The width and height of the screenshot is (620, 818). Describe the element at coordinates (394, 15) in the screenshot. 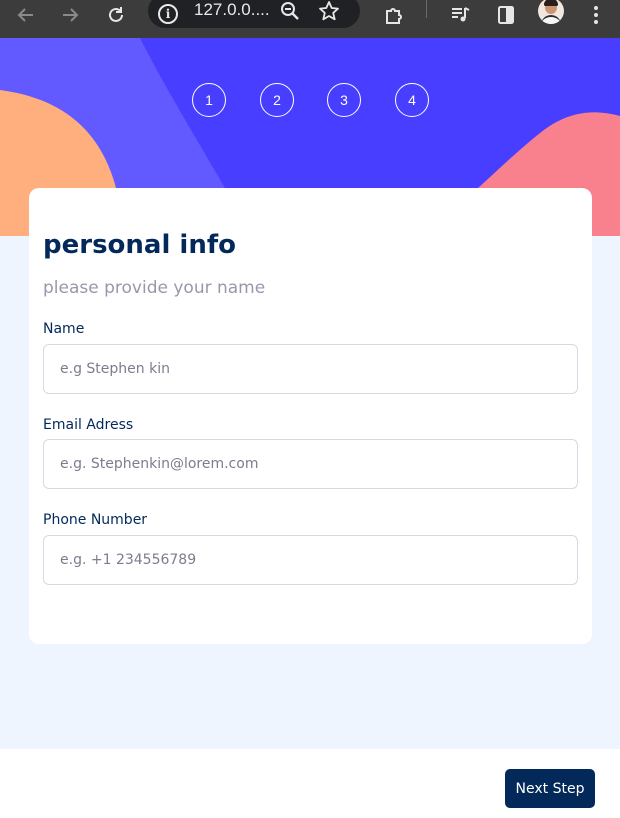

I see `extensions-icon` at that location.